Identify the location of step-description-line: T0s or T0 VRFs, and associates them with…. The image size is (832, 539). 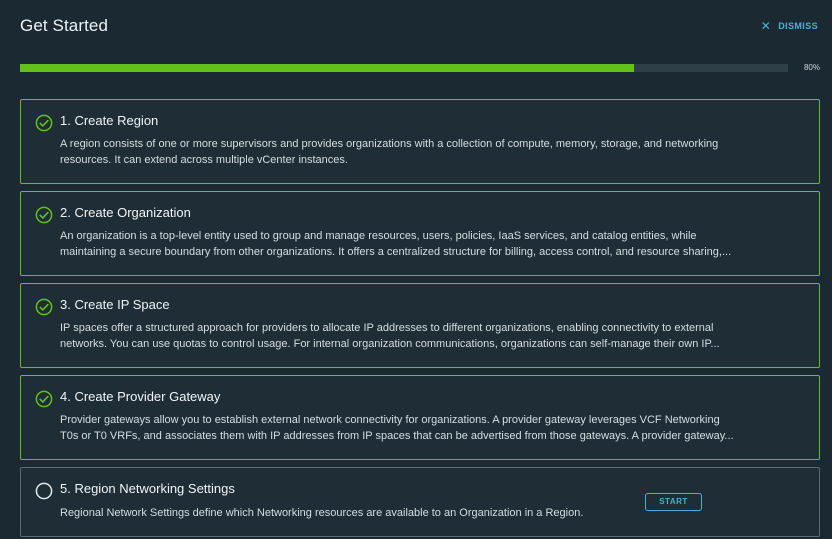
(397, 436).